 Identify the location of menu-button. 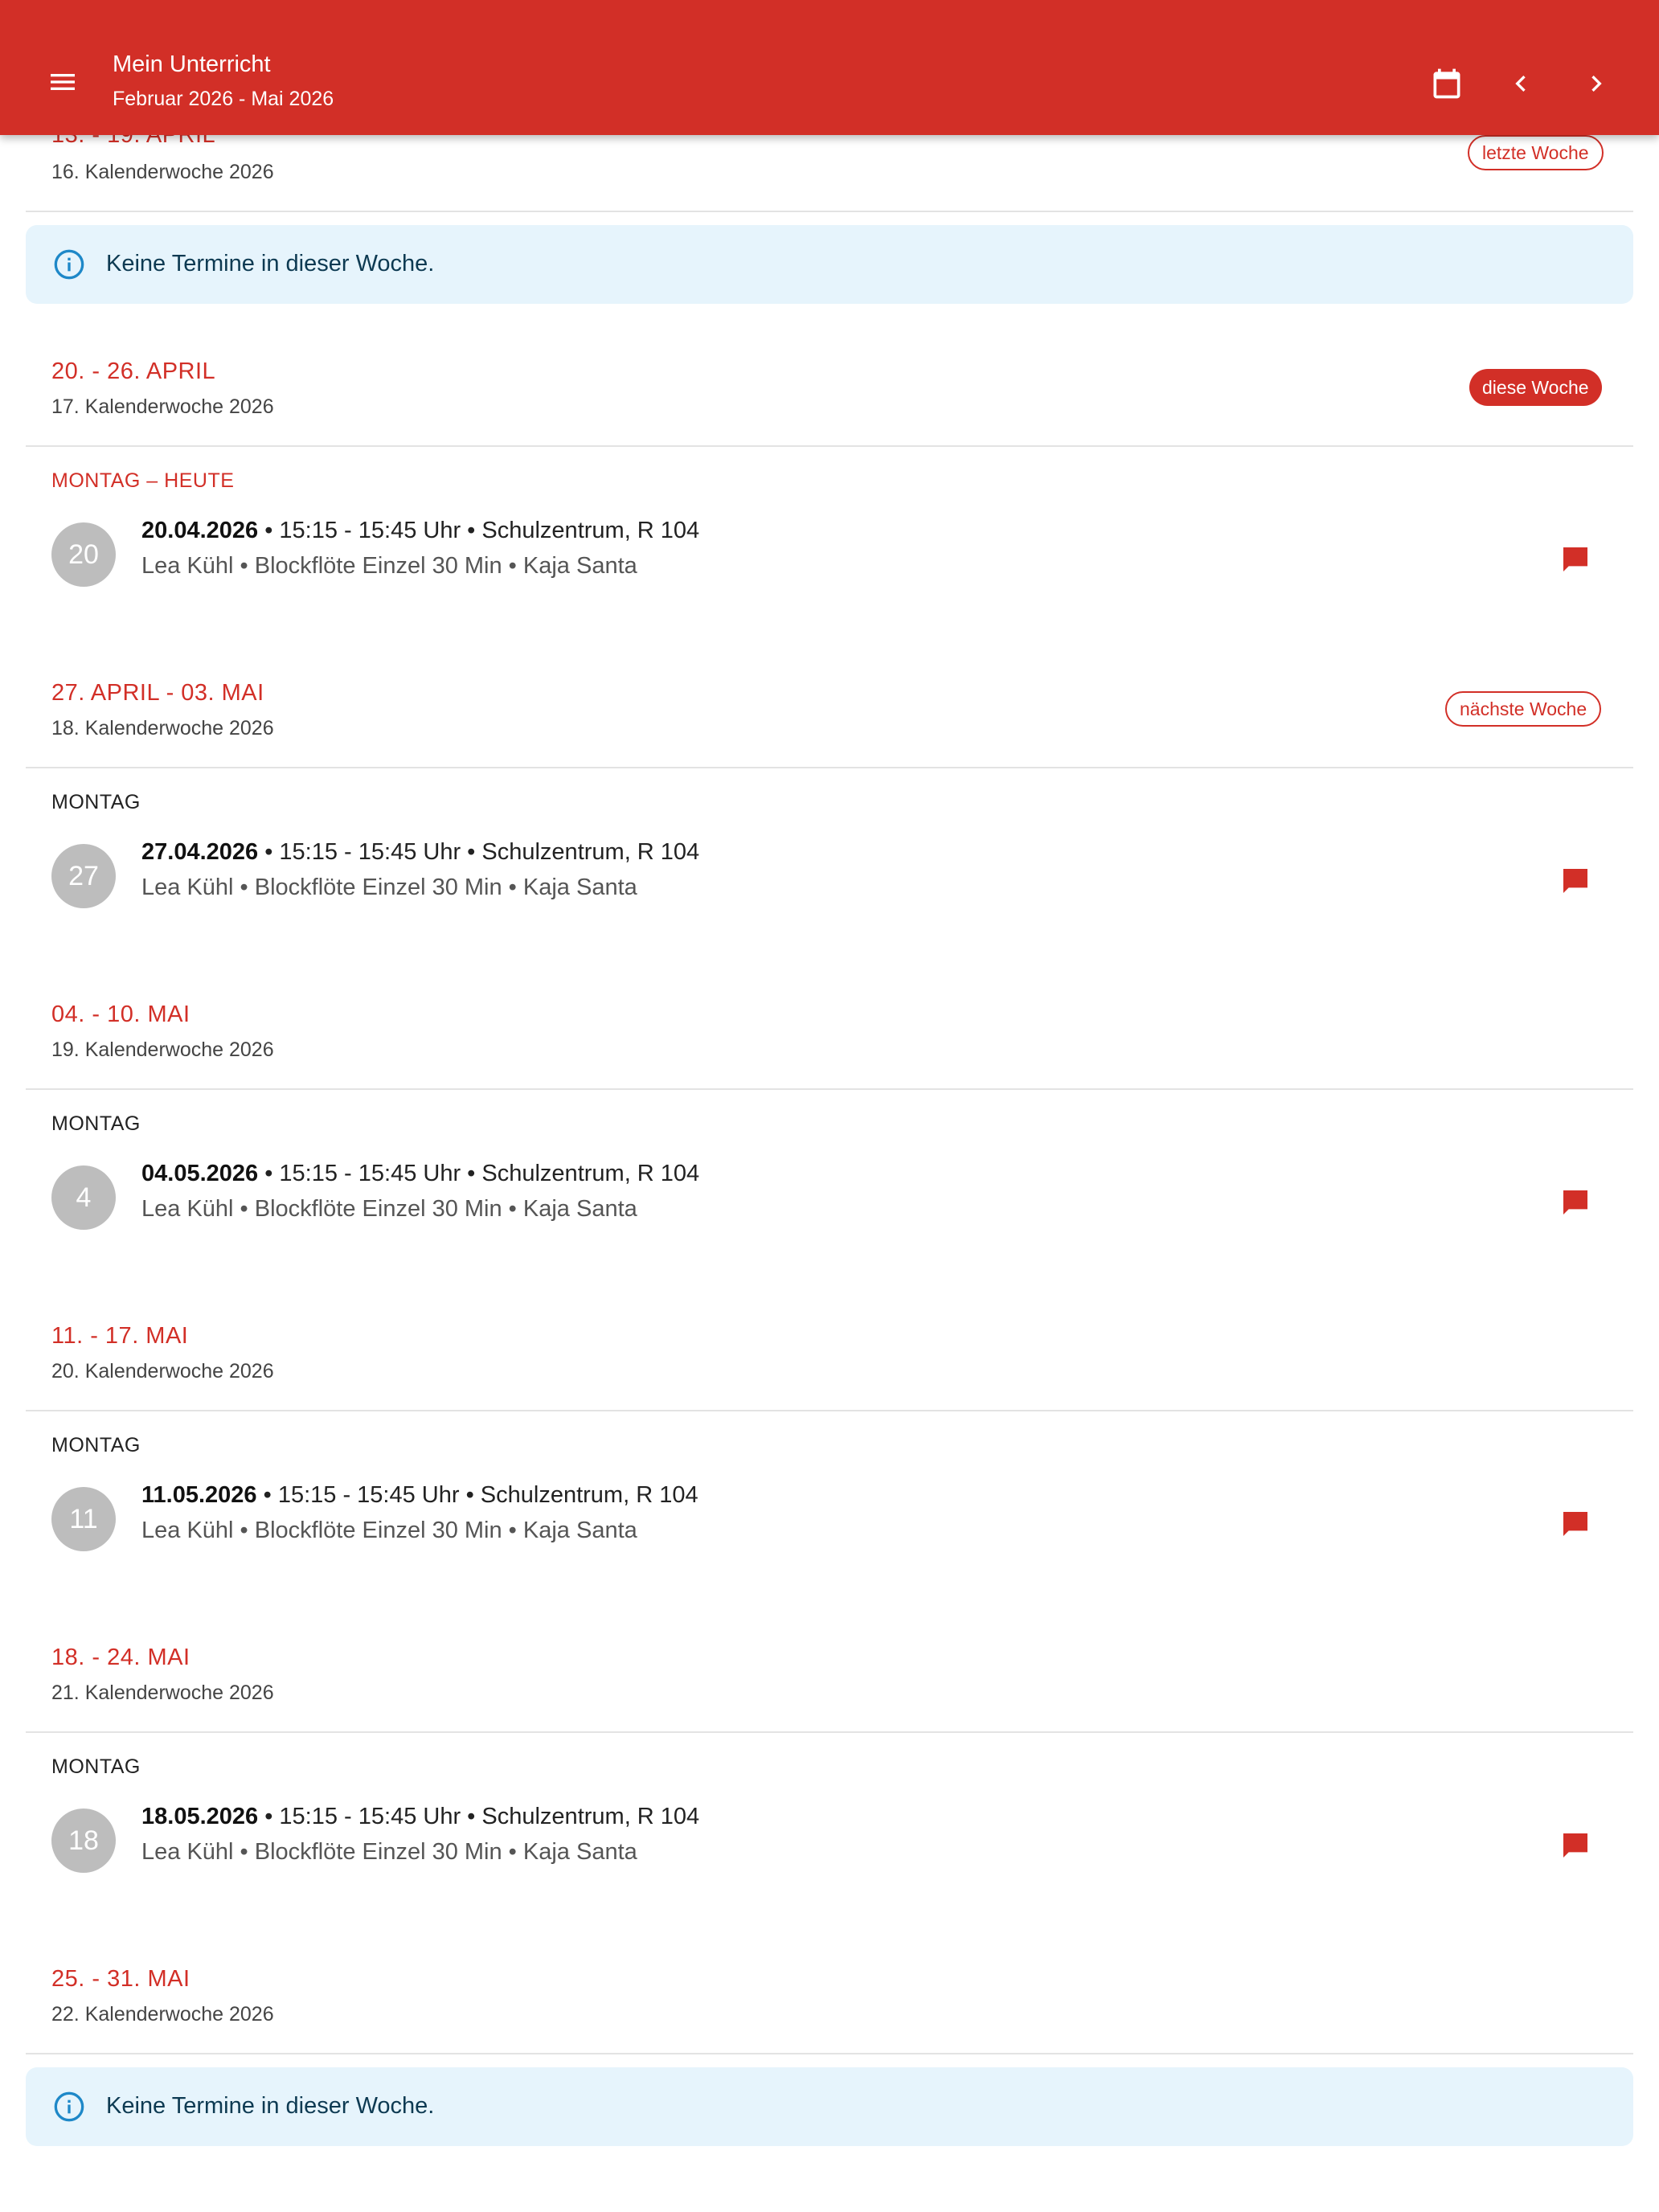
(62, 82).